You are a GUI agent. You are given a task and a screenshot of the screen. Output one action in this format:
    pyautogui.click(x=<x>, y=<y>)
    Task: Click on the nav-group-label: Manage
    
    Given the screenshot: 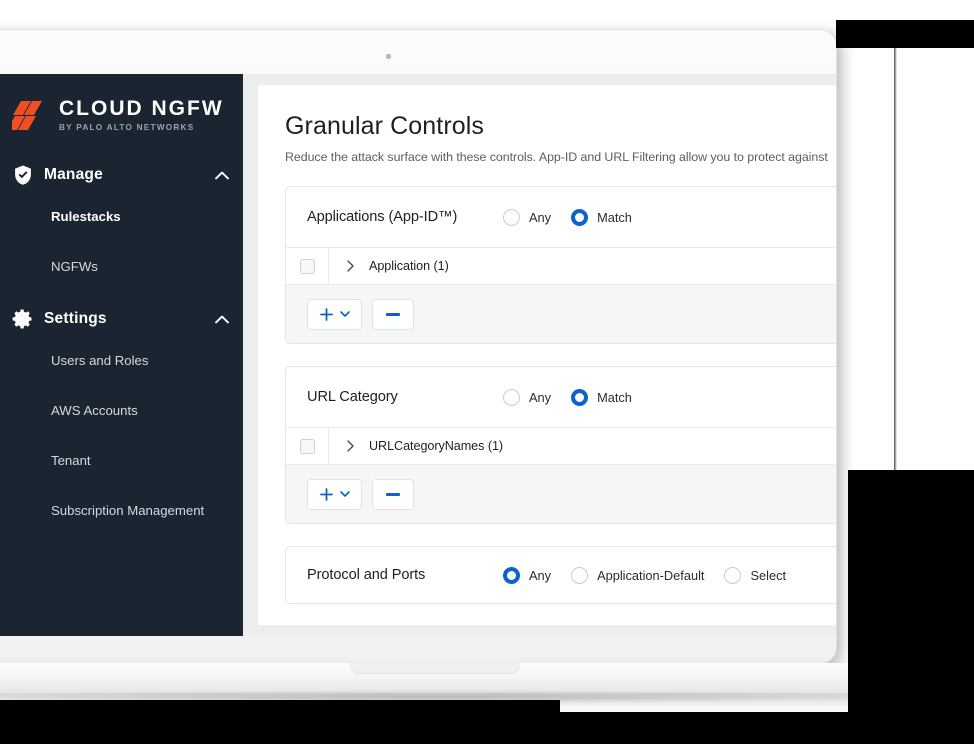 What is the action you would take?
    pyautogui.click(x=73, y=175)
    